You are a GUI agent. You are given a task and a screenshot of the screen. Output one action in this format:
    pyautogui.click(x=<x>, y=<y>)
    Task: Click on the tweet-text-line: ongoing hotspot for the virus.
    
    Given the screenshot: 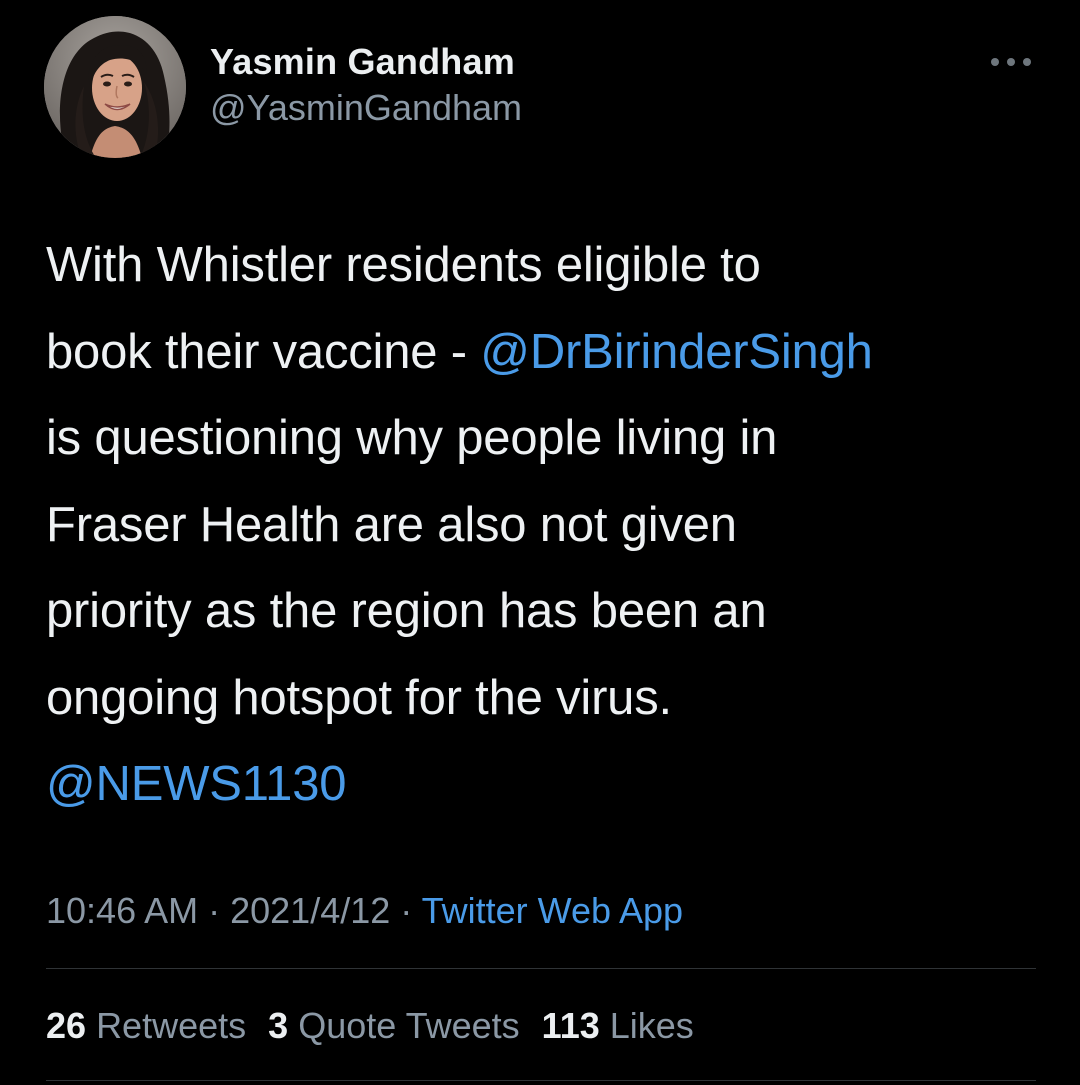 What is the action you would take?
    pyautogui.click(x=551, y=698)
    